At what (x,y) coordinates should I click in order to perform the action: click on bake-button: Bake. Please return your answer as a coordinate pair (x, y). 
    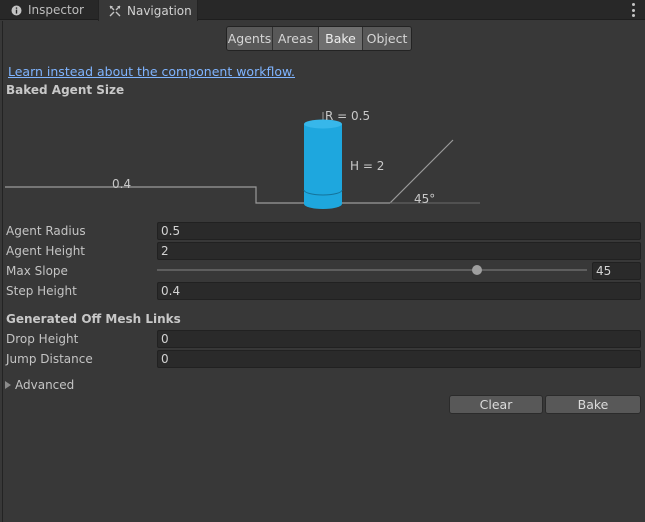
    Looking at the image, I should click on (593, 404).